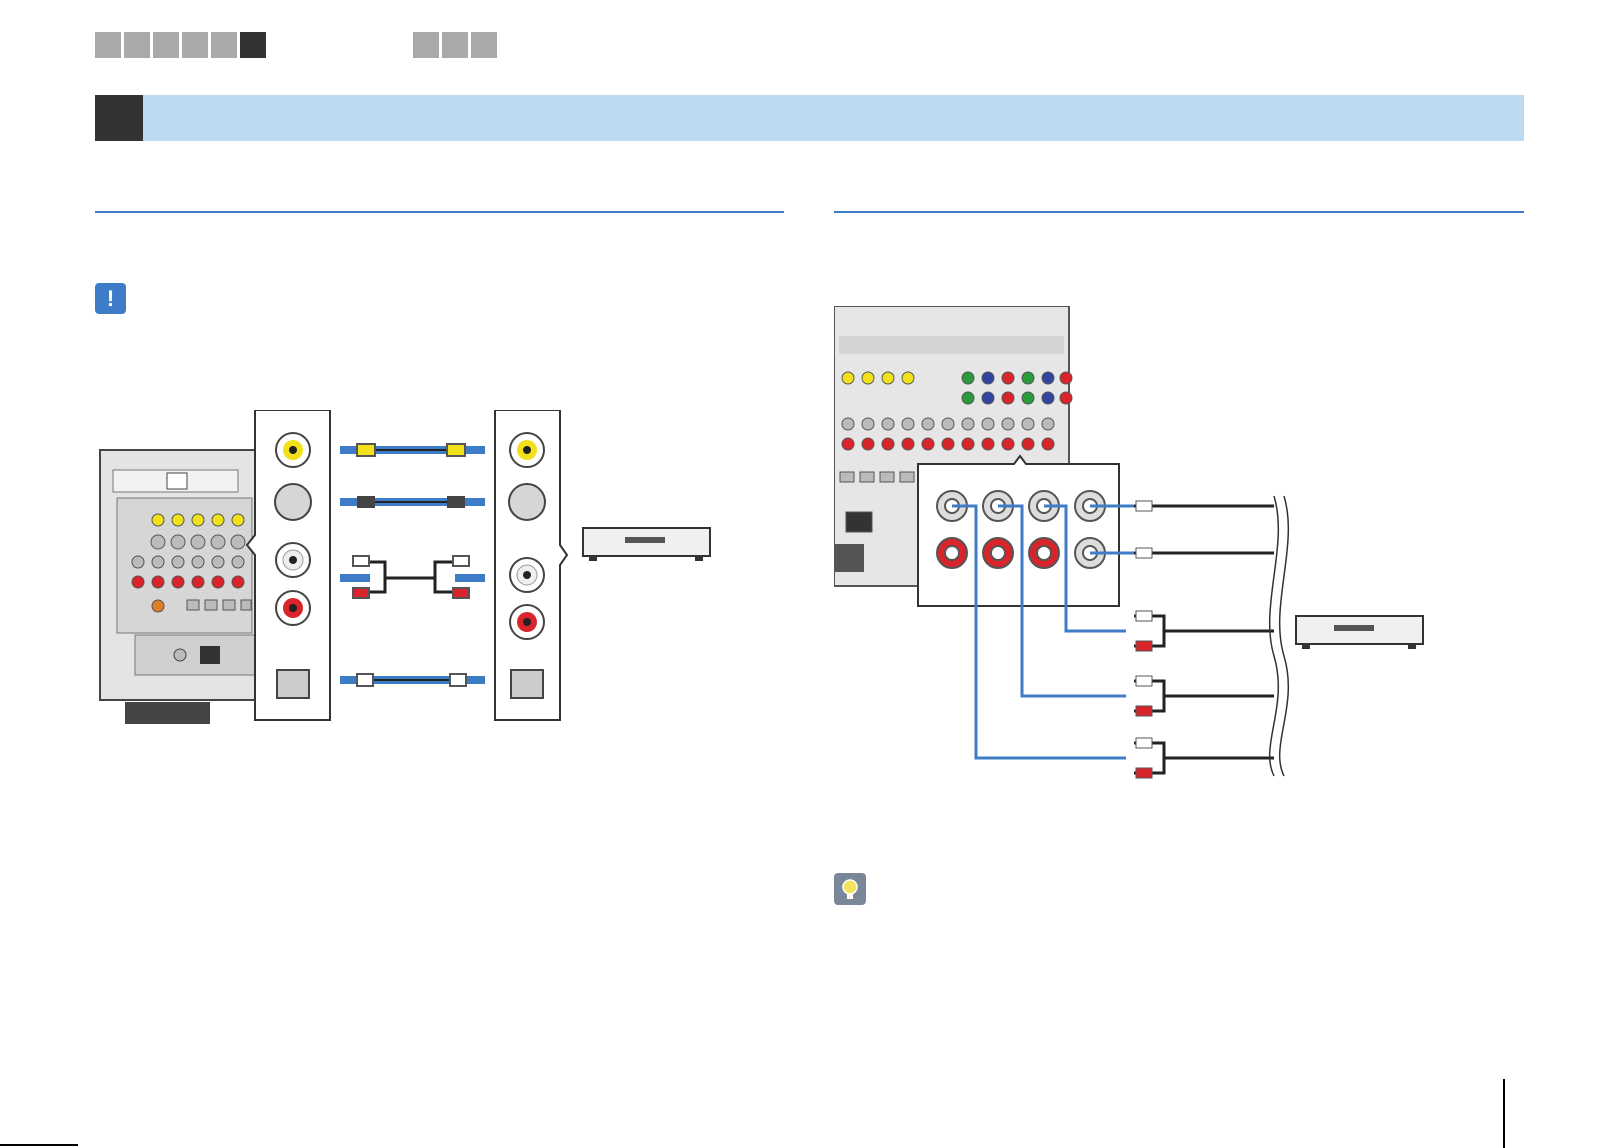  Describe the element at coordinates (110, 298) in the screenshot. I see `exclamation-icon: !` at that location.